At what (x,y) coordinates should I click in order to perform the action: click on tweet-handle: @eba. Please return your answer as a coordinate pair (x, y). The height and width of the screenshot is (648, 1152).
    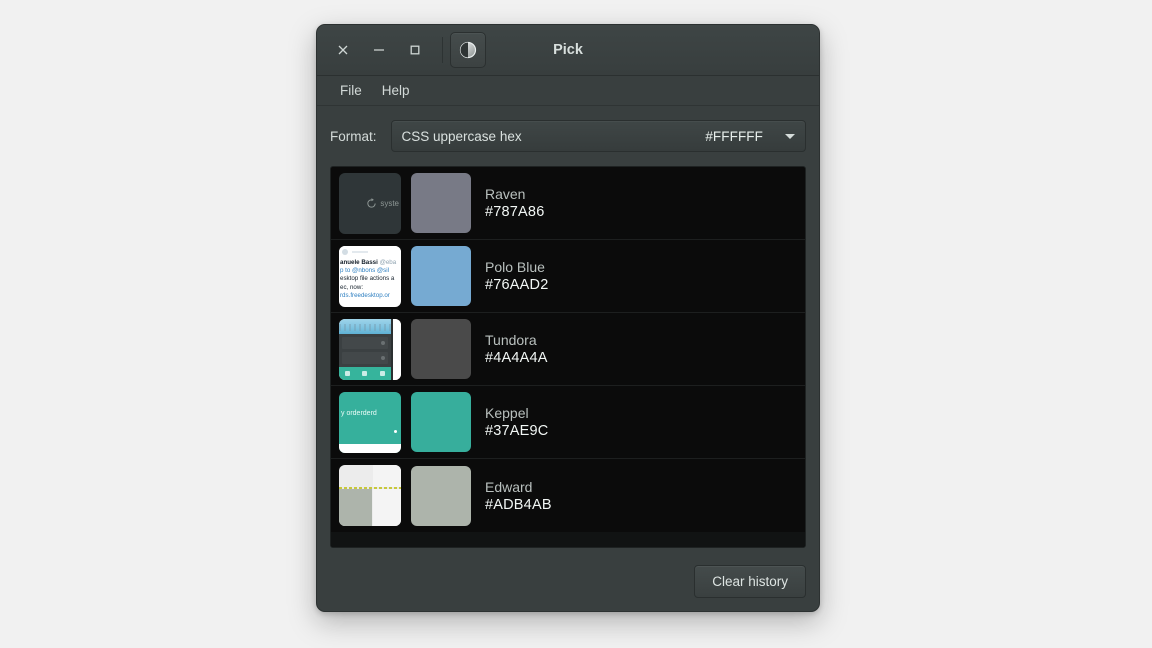
    Looking at the image, I should click on (388, 262).